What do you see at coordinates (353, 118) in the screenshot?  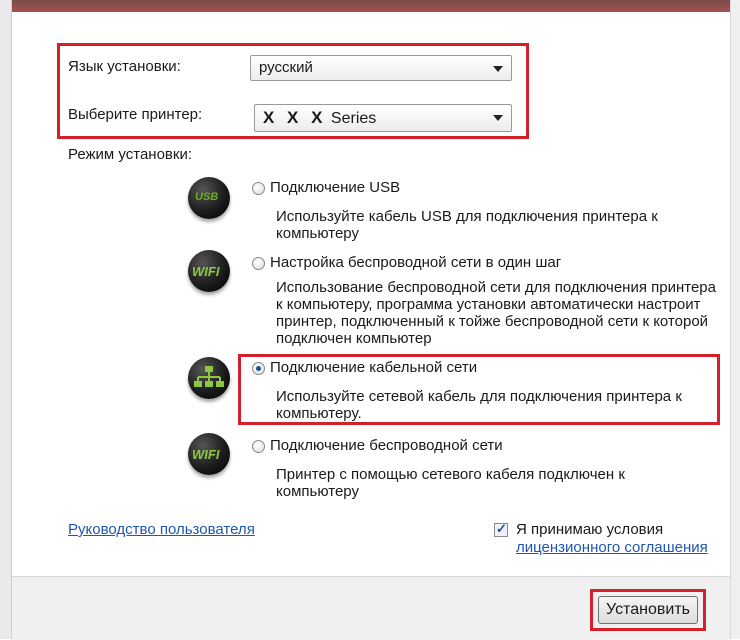 I see `printer-series: Series` at bounding box center [353, 118].